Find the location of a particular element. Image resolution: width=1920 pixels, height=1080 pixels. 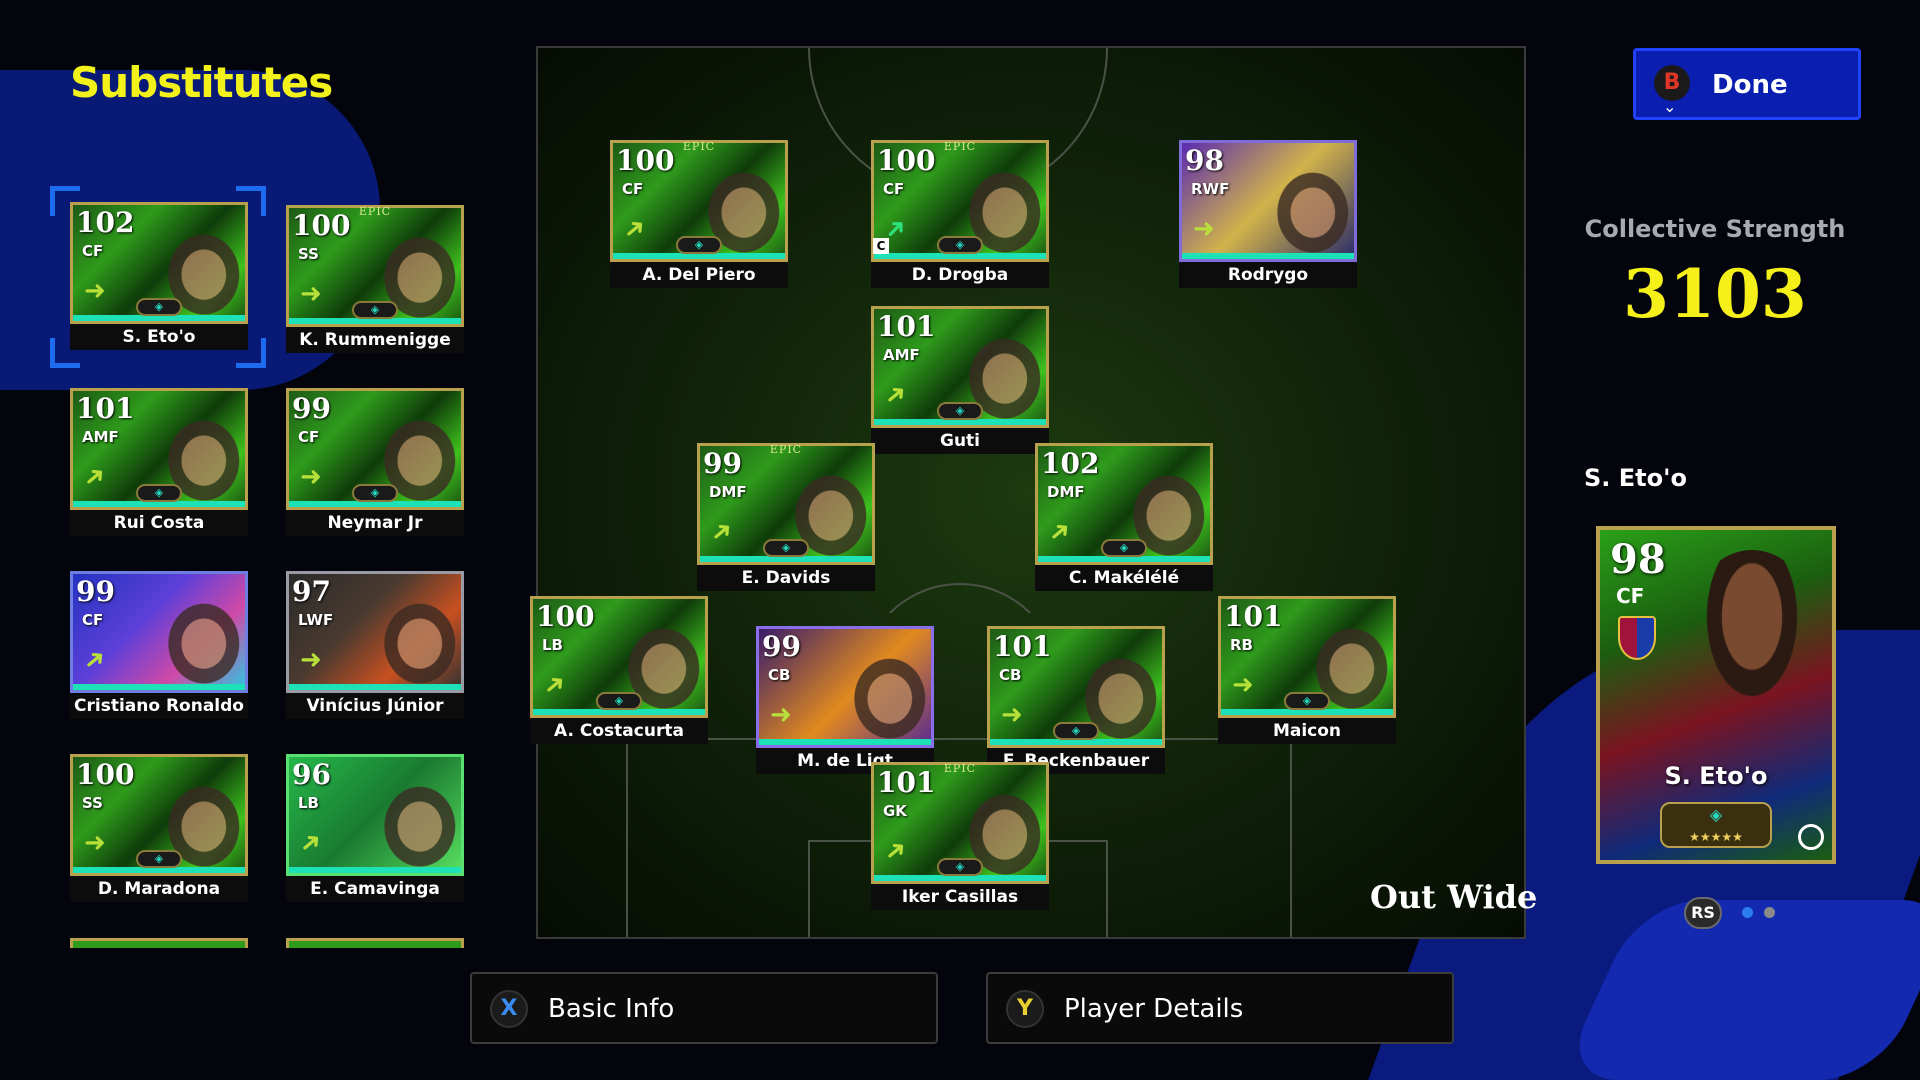

player-name: A. Costacurta is located at coordinates (619, 731).